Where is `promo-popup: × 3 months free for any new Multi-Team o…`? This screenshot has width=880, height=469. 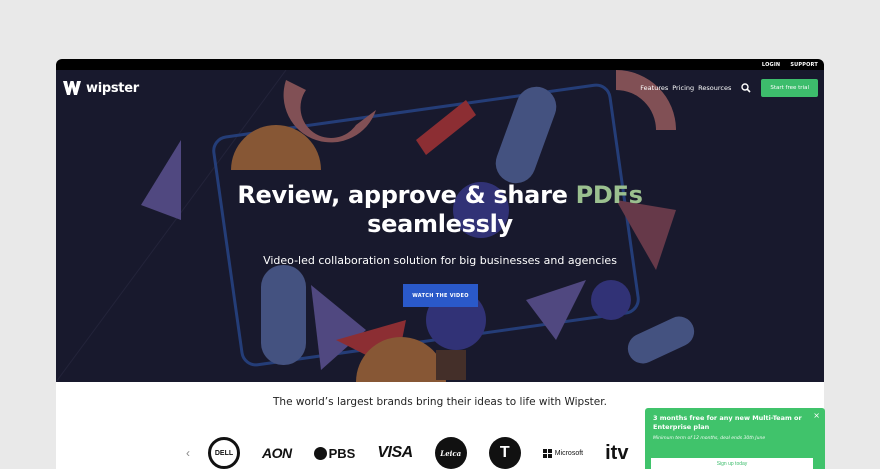 promo-popup: × 3 months free for any new Multi-Team o… is located at coordinates (735, 438).